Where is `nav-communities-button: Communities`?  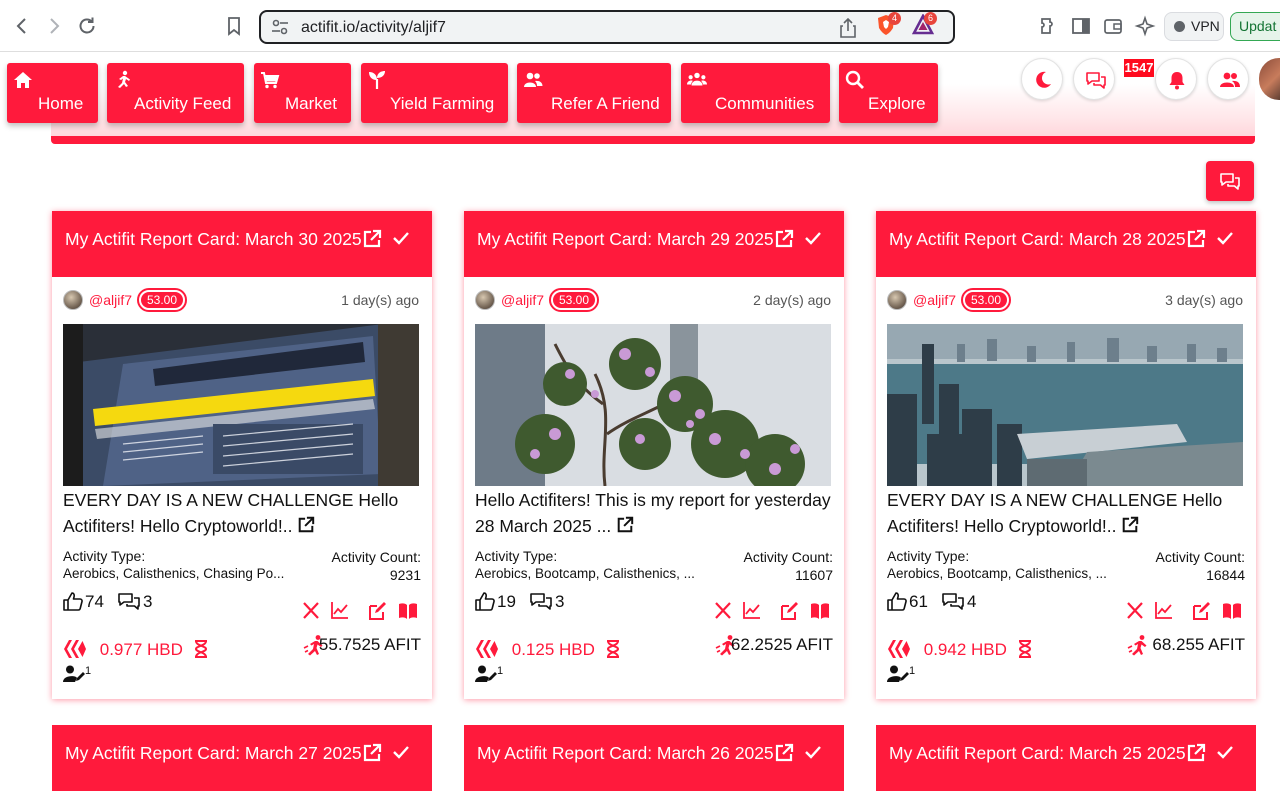 nav-communities-button: Communities is located at coordinates (755, 93).